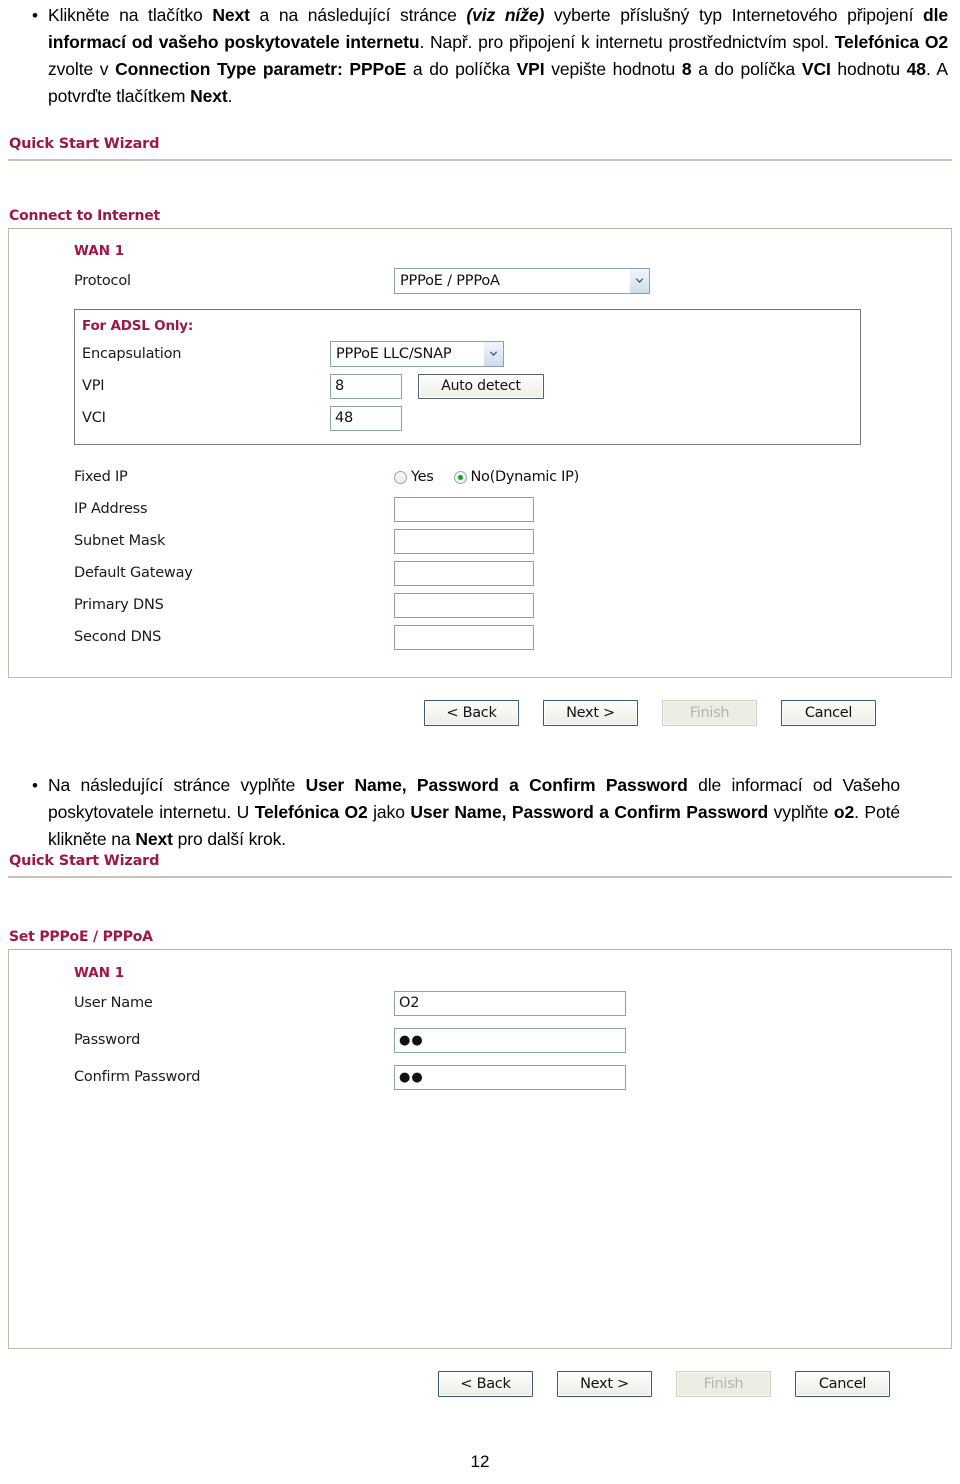  I want to click on fixed-ip-yes-option: Yes, so click(414, 477).